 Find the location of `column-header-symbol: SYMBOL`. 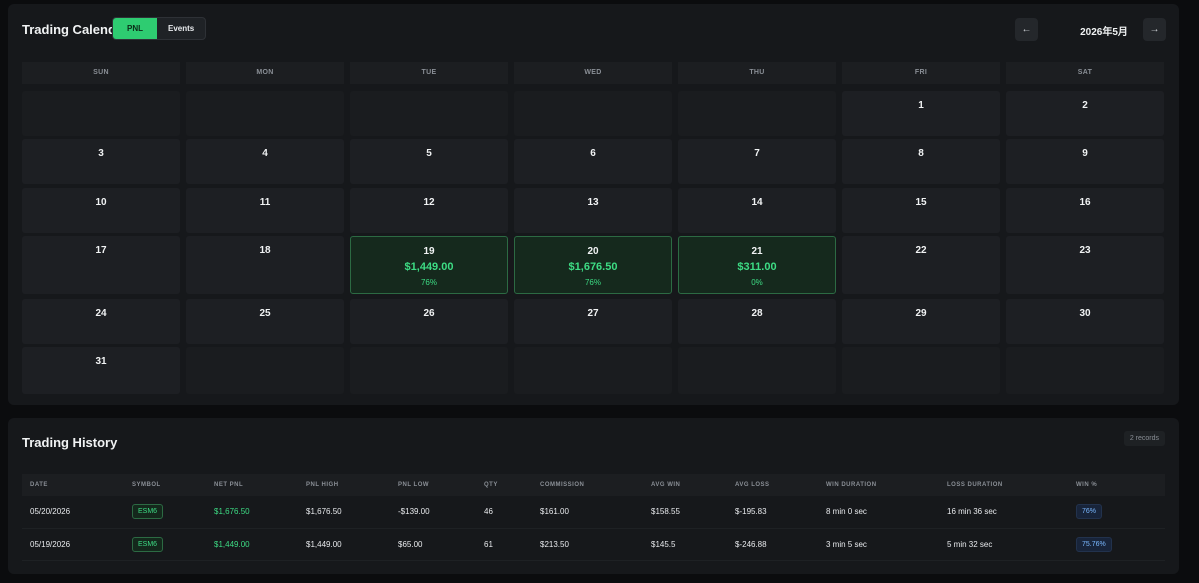

column-header-symbol: SYMBOL is located at coordinates (165, 485).